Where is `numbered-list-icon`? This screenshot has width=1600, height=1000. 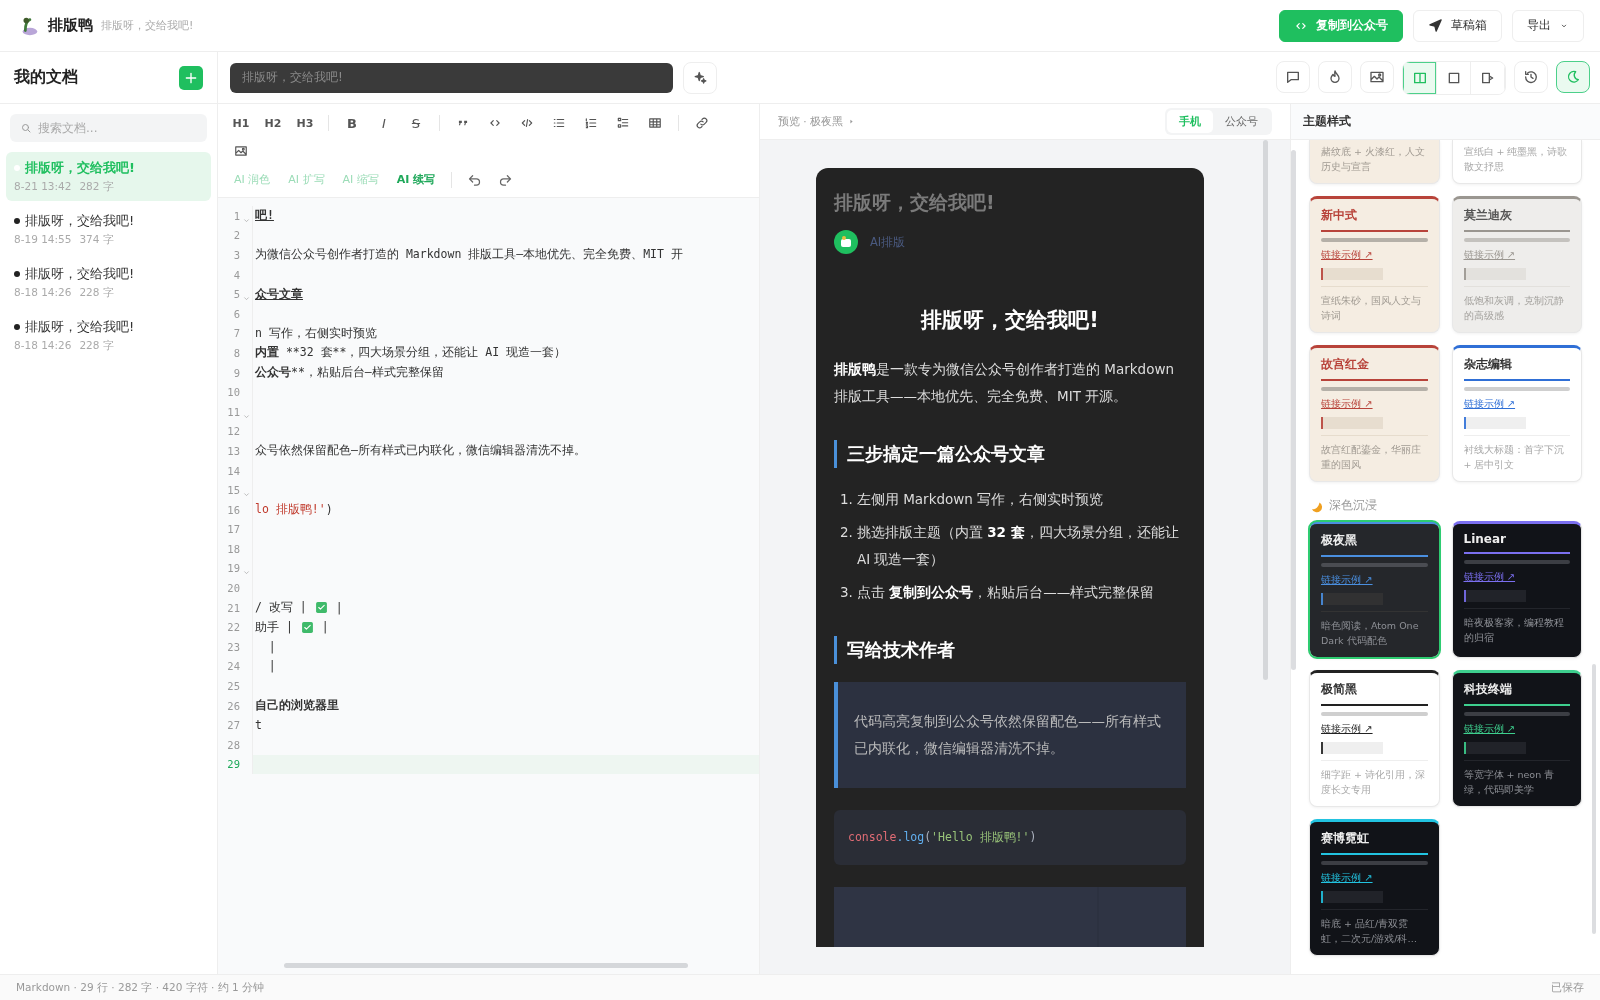 numbered-list-icon is located at coordinates (591, 123).